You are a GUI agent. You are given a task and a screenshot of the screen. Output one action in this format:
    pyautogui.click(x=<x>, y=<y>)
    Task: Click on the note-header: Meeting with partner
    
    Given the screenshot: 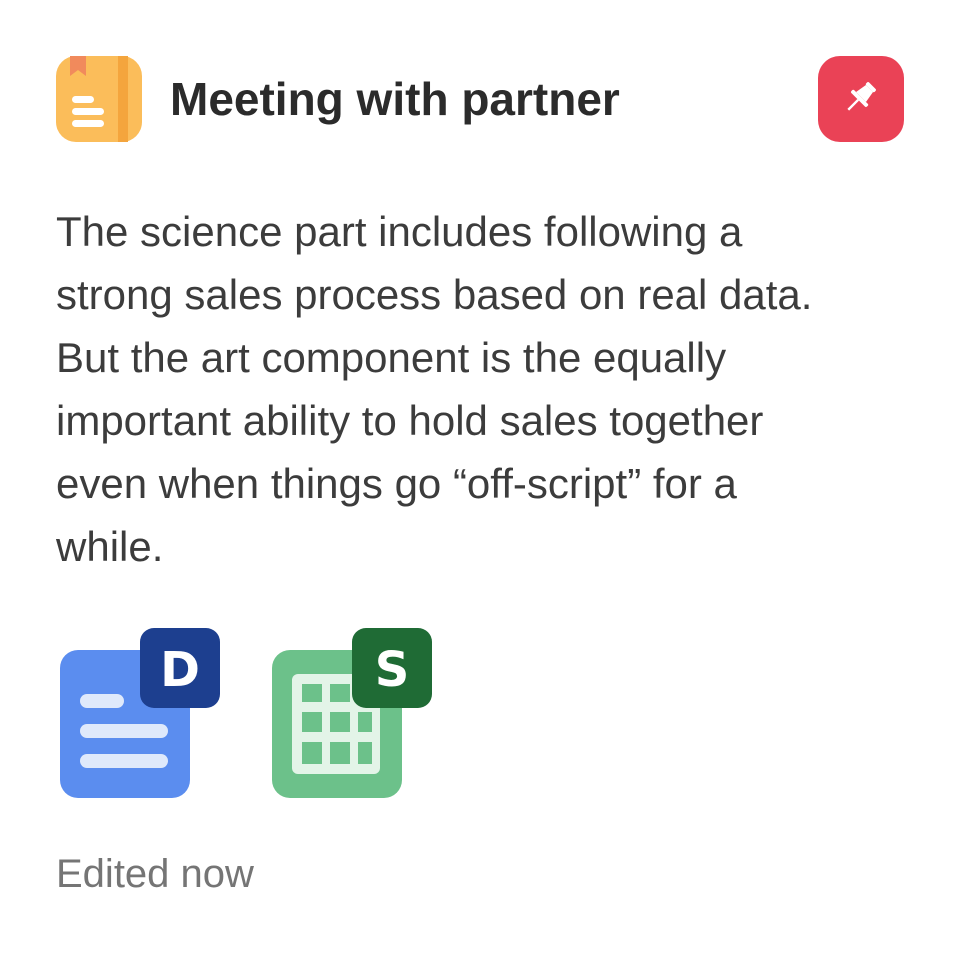 What is the action you would take?
    pyautogui.click(x=480, y=99)
    